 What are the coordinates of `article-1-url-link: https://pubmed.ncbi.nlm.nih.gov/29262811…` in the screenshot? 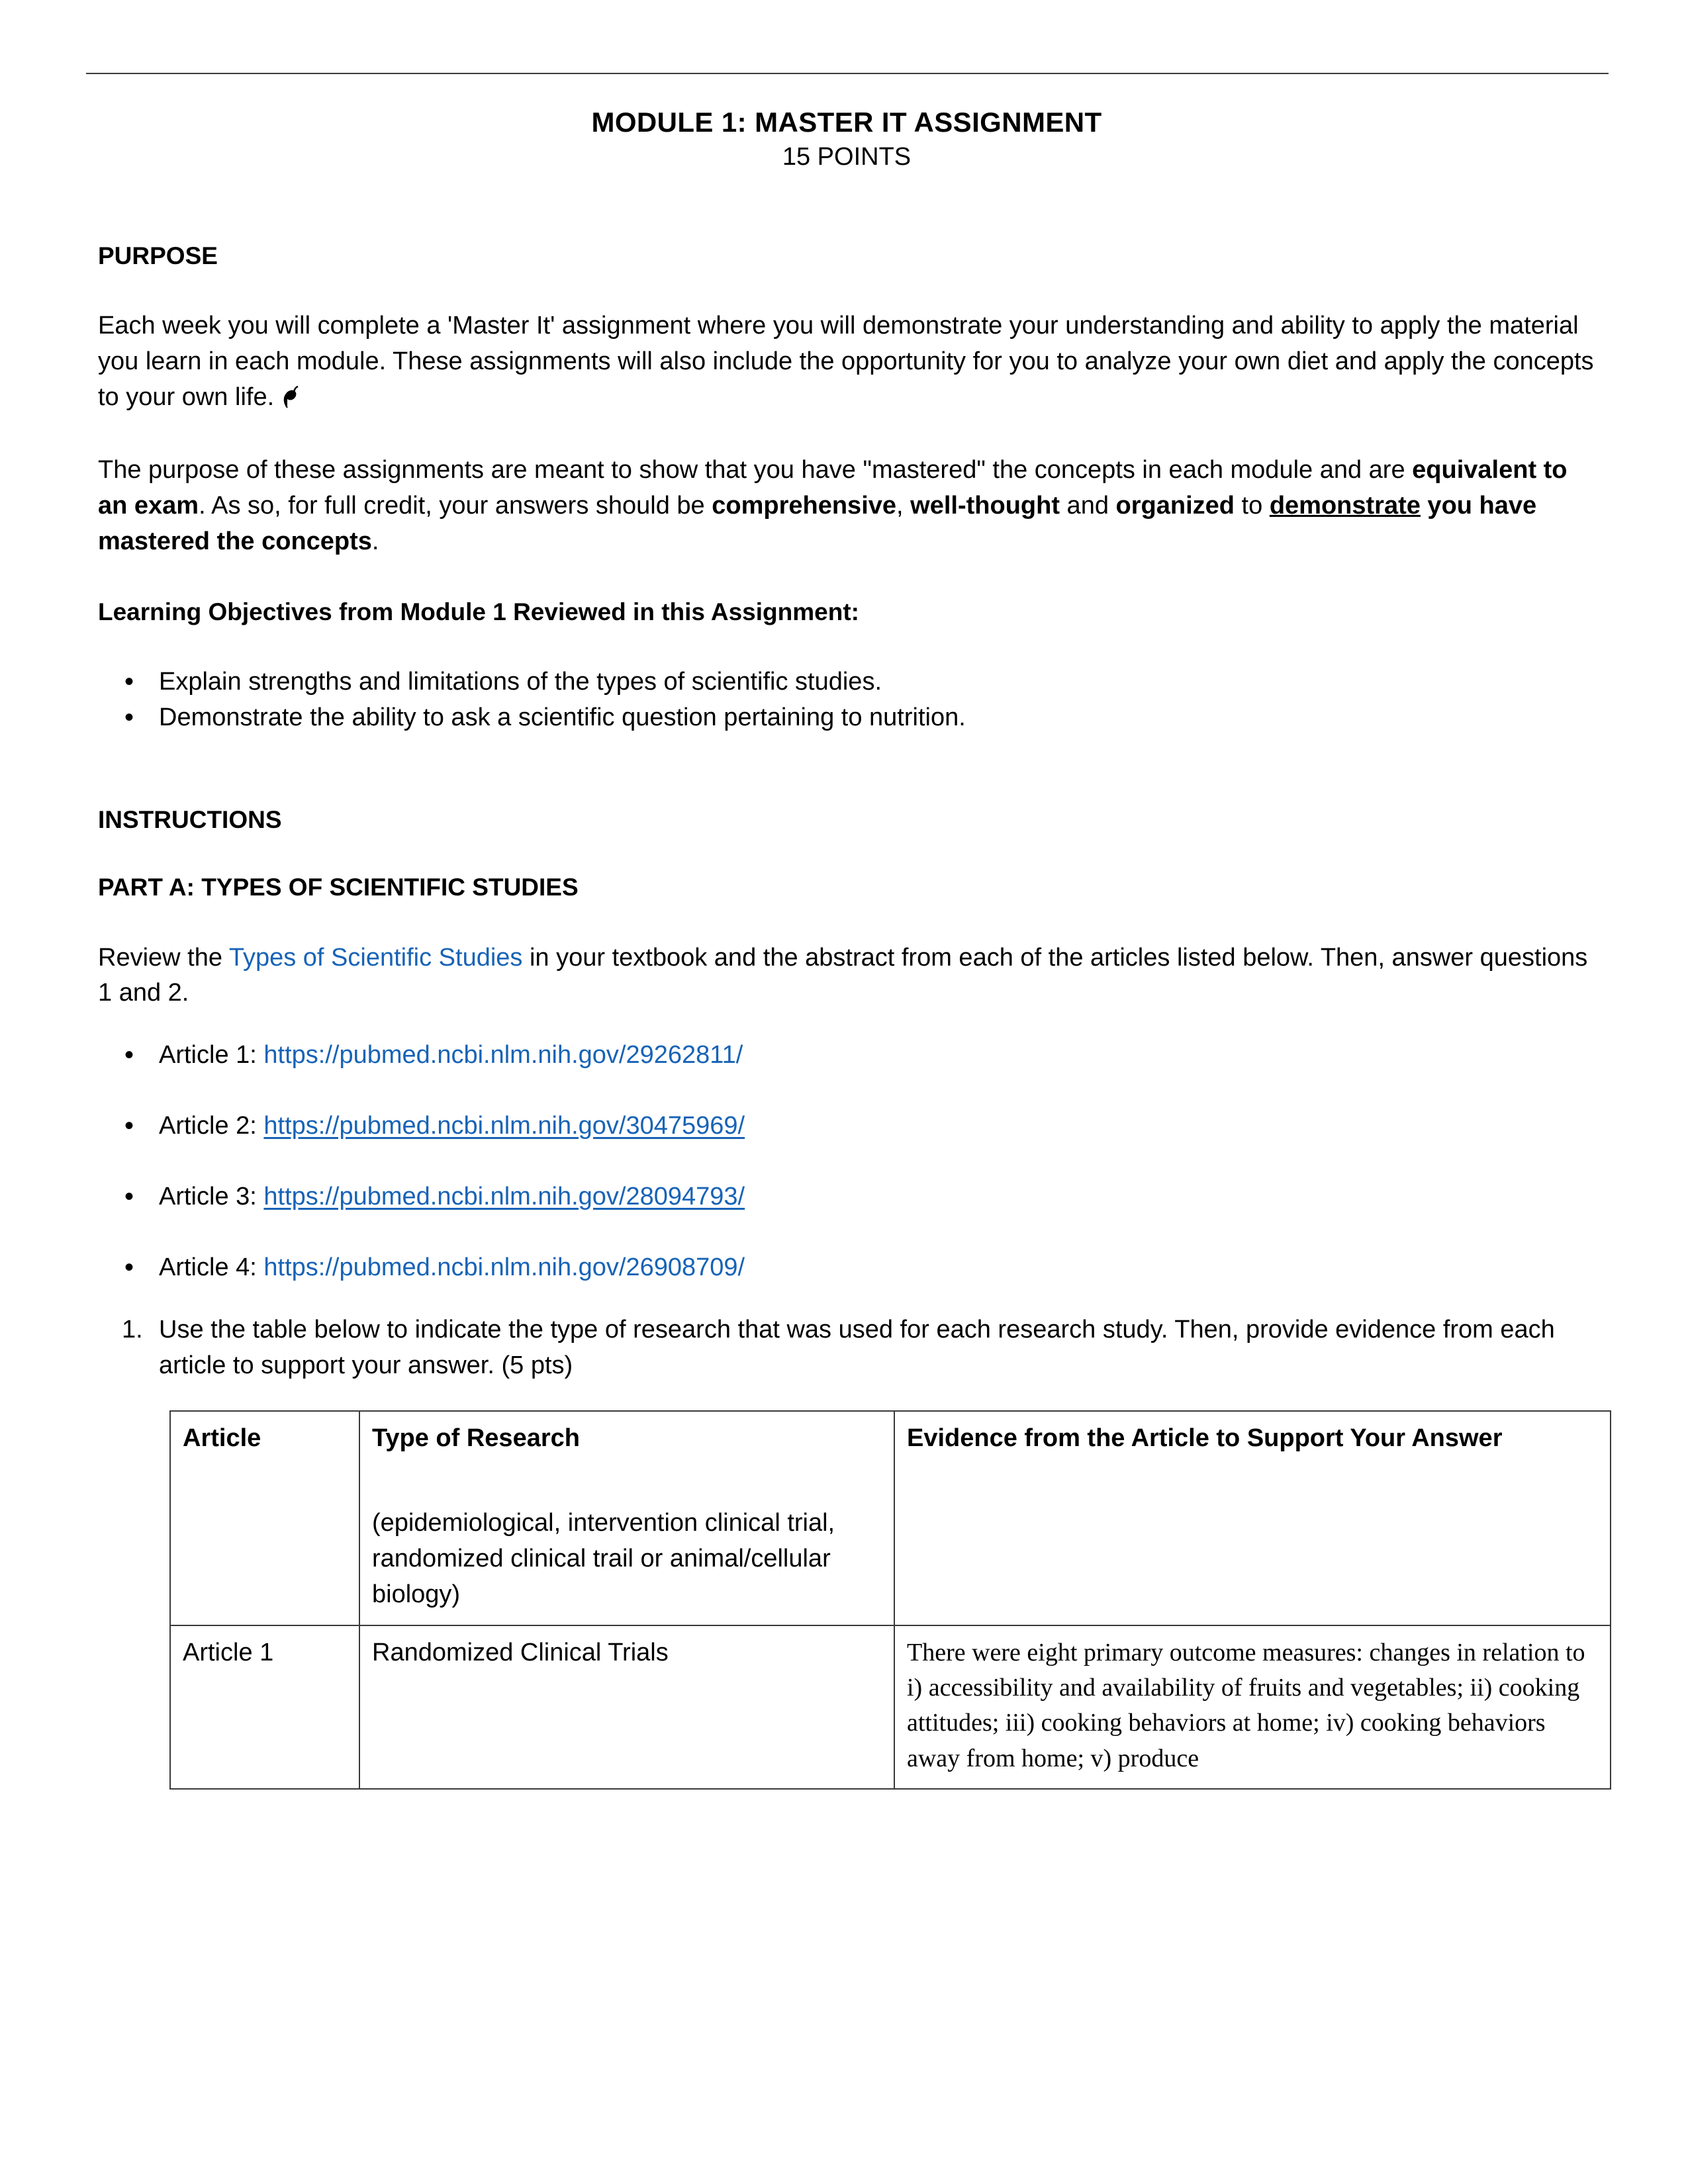 It's located at (503, 1055).